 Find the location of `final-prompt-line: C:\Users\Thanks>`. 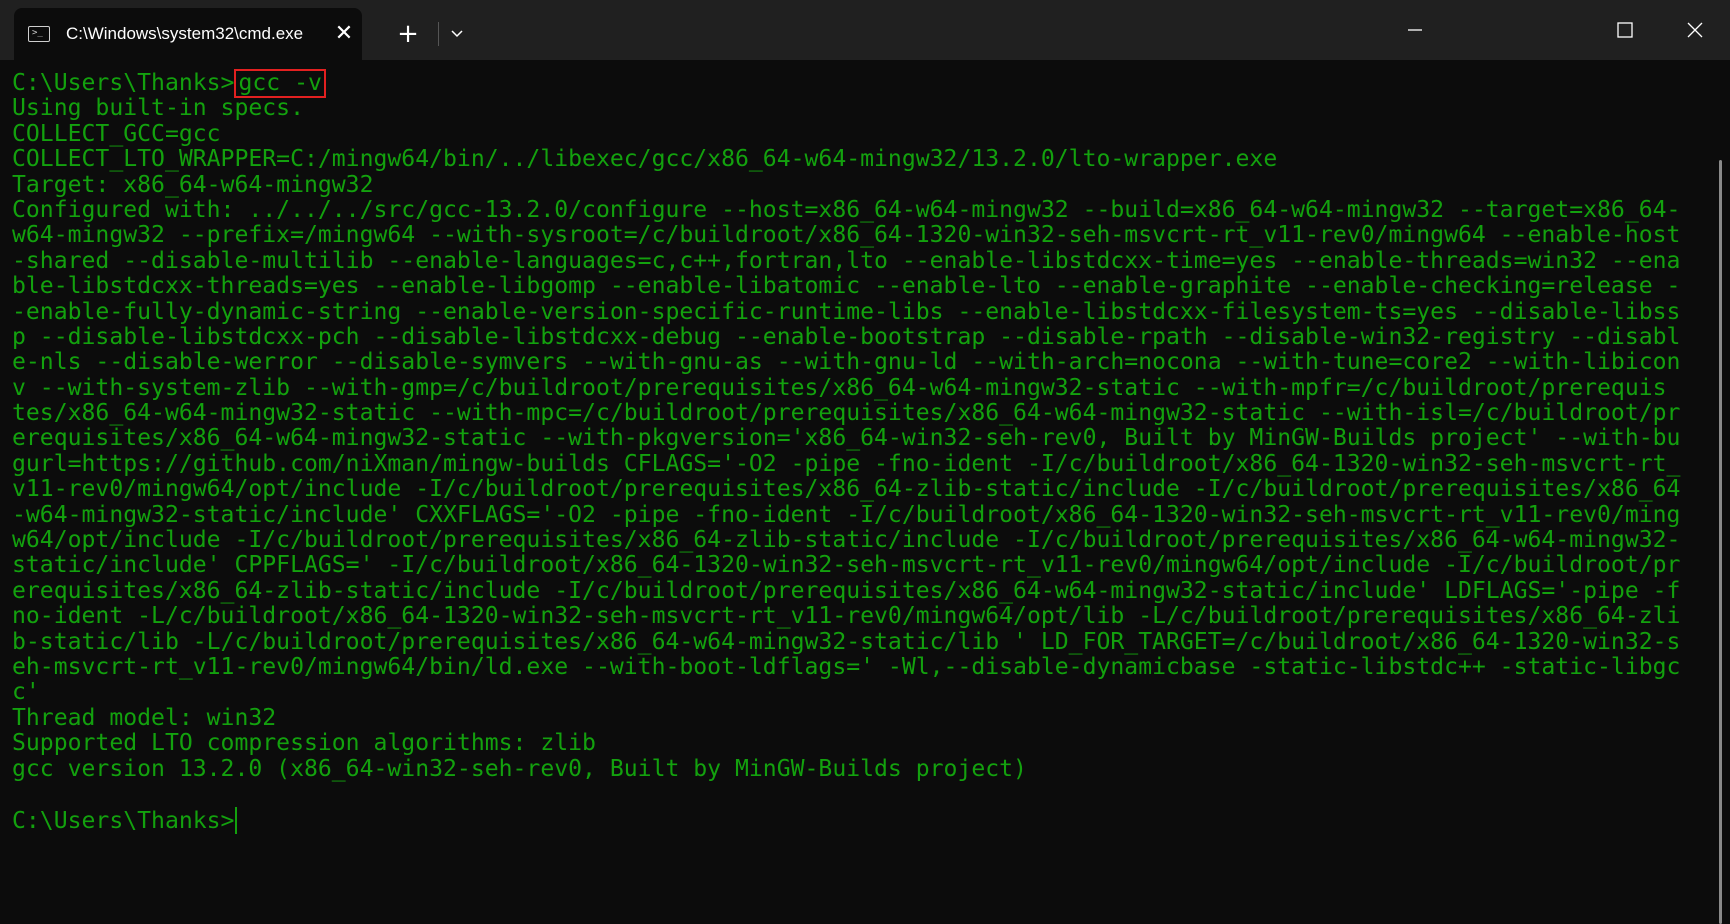

final-prompt-line: C:\Users\Thanks> is located at coordinates (857, 821).